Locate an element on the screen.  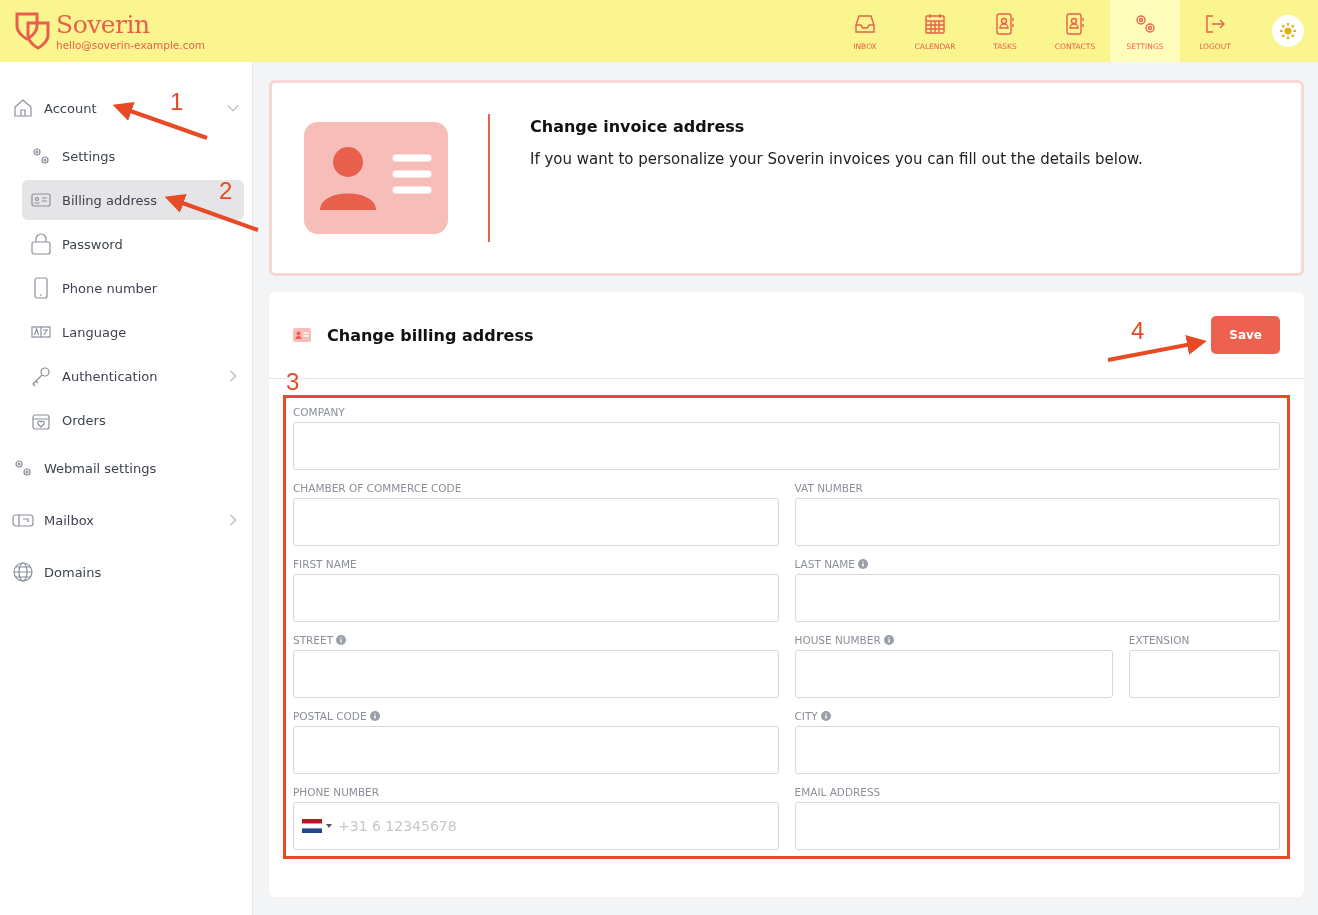
brand-name: Soverin is located at coordinates (103, 25).